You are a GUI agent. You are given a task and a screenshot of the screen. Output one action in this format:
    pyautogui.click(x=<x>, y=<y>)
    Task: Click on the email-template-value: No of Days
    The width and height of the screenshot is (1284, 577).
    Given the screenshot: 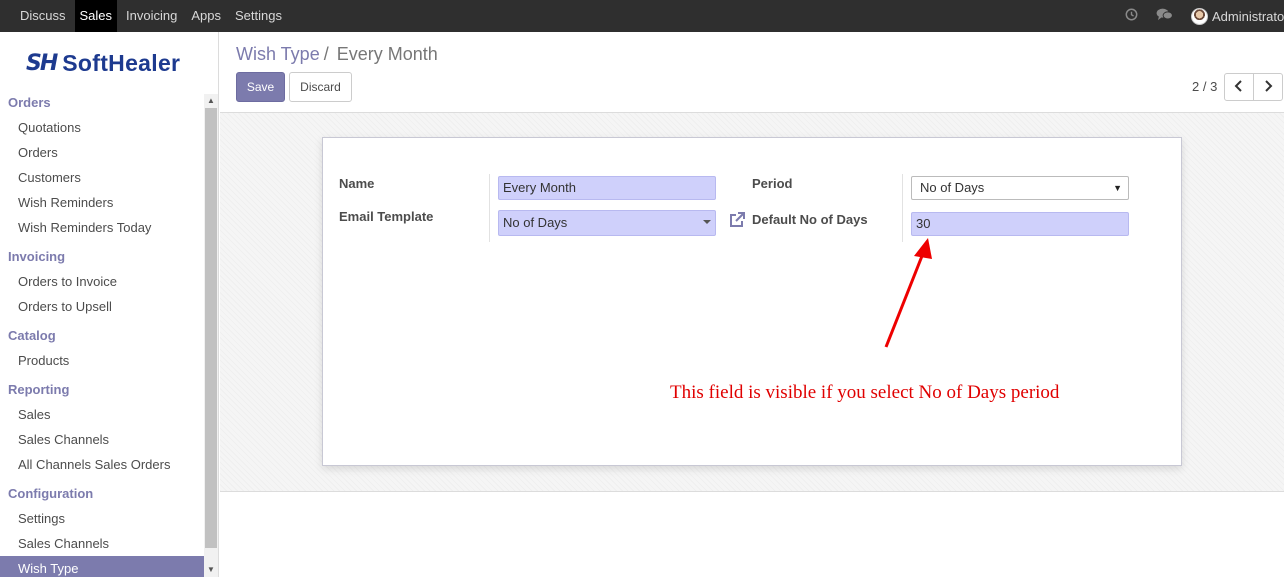 What is the action you would take?
    pyautogui.click(x=535, y=222)
    